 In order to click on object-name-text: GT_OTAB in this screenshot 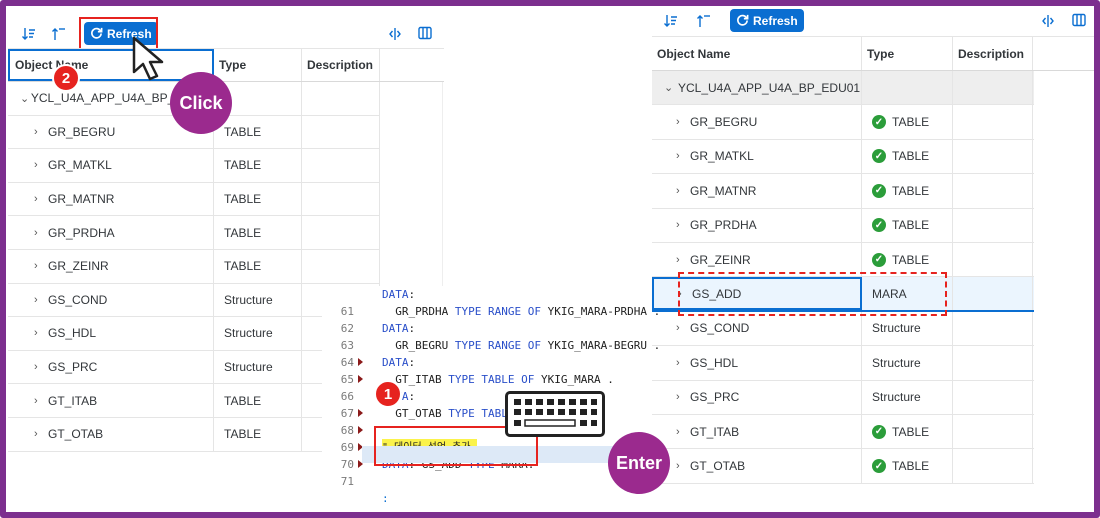, I will do `click(76, 434)`.